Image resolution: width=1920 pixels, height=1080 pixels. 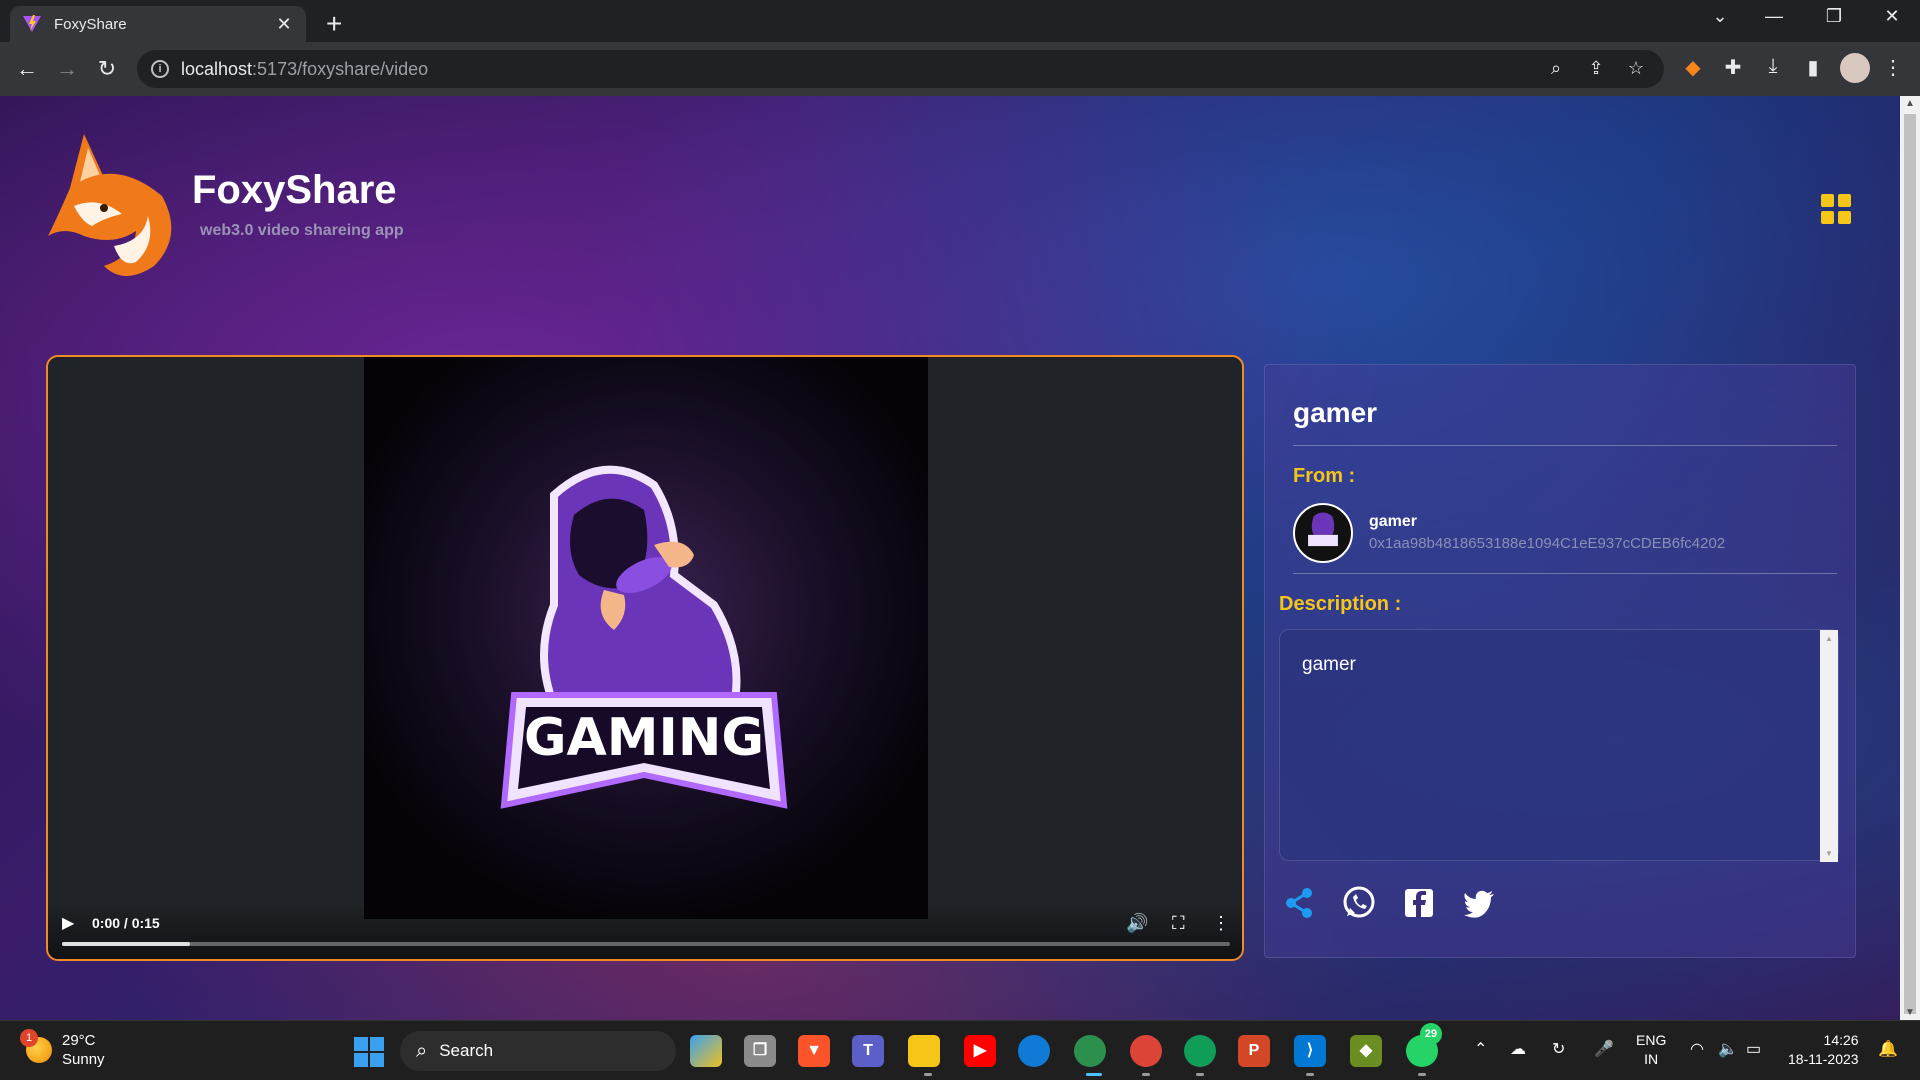 What do you see at coordinates (1419, 903) in the screenshot?
I see `facebook-icon` at bounding box center [1419, 903].